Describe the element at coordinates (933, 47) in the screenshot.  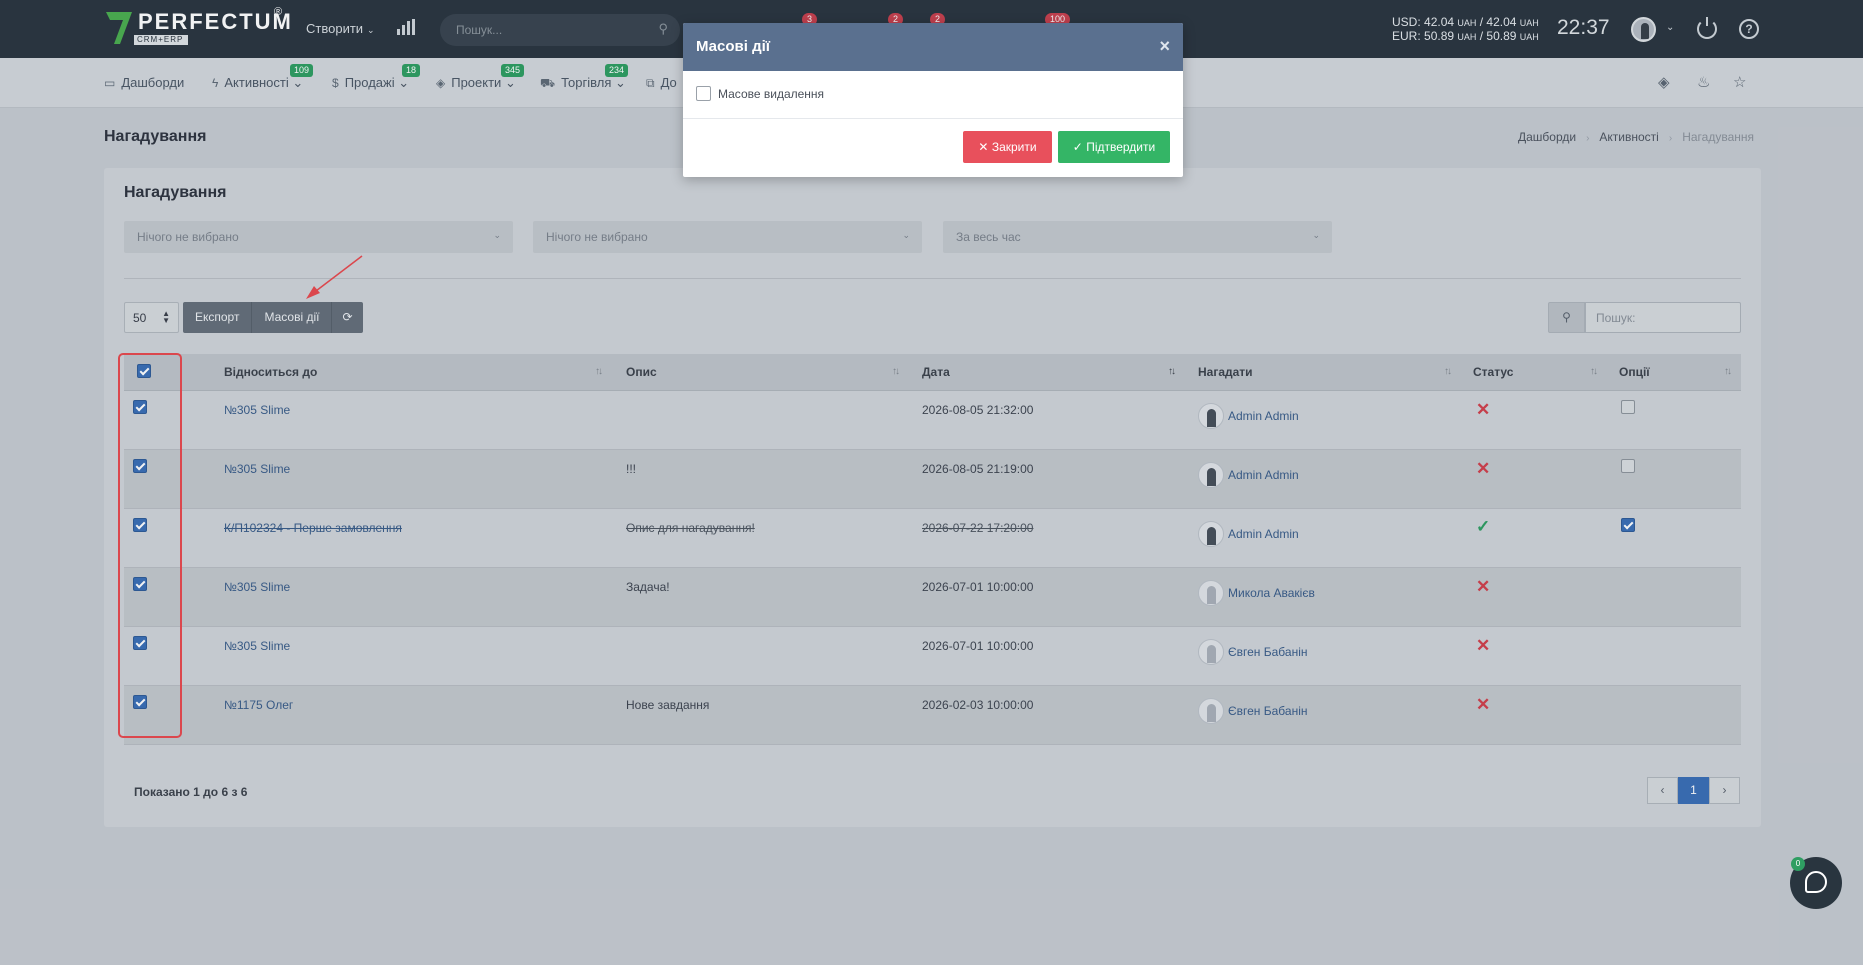
I see `modal-header: Масові дії ×` at that location.